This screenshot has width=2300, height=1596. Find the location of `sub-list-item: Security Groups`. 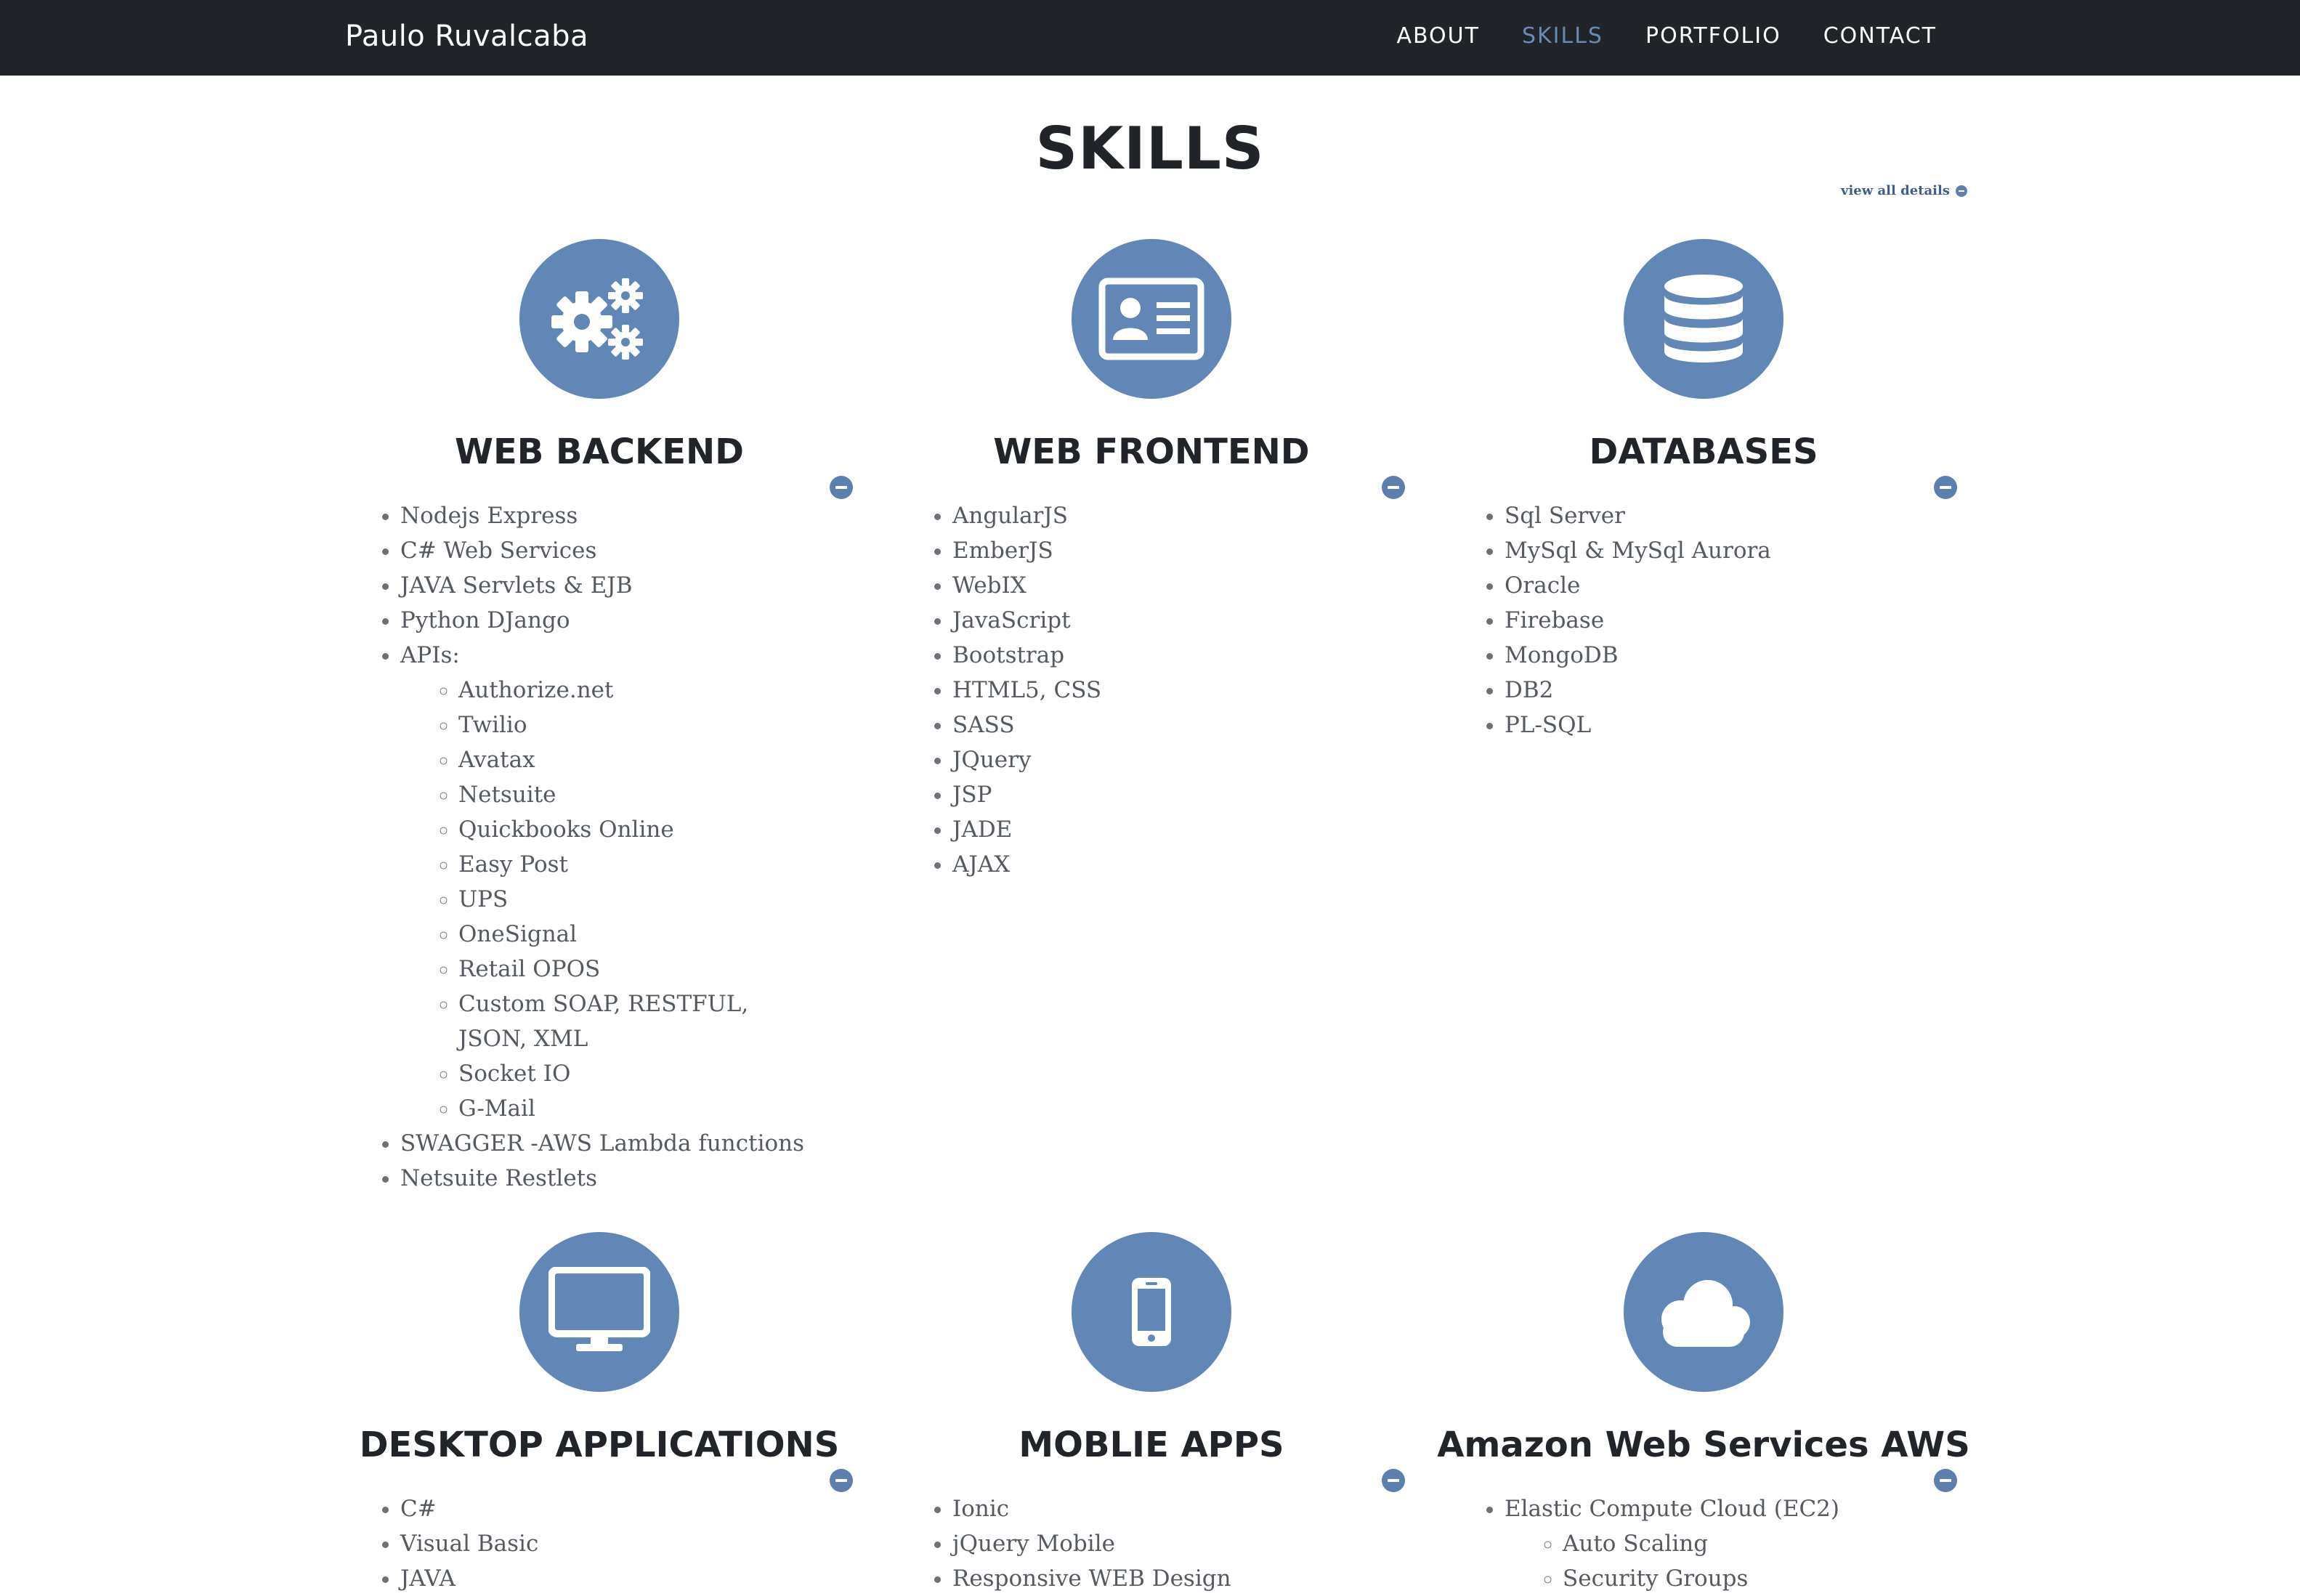

sub-list-item: Security Groups is located at coordinates (1759, 1578).